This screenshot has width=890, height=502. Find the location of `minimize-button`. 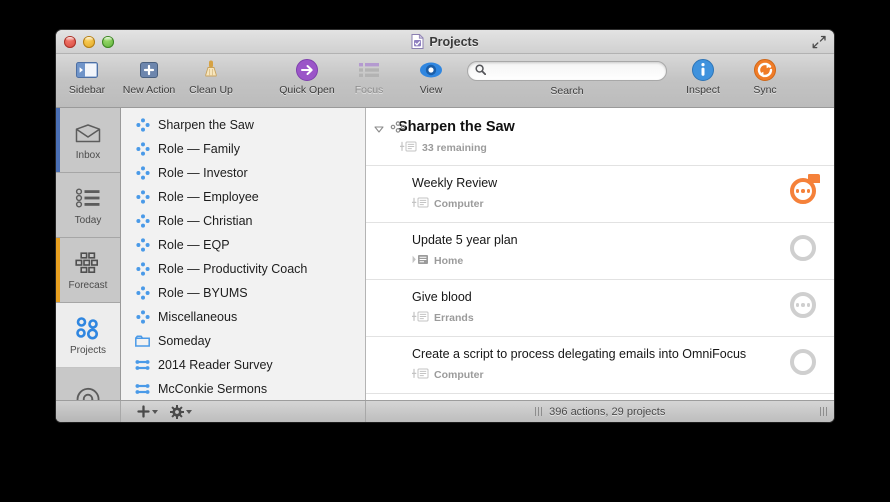

minimize-button is located at coordinates (89, 41).